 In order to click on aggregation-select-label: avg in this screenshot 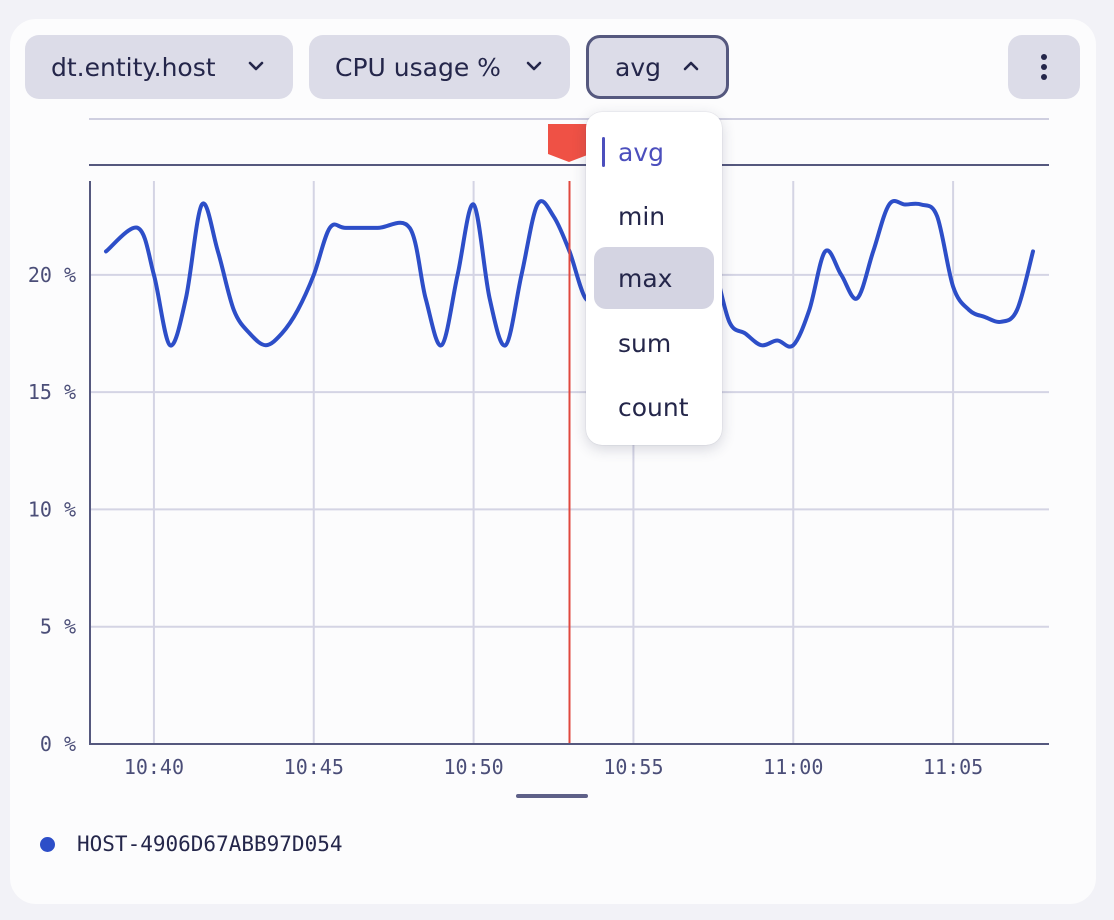, I will do `click(638, 67)`.